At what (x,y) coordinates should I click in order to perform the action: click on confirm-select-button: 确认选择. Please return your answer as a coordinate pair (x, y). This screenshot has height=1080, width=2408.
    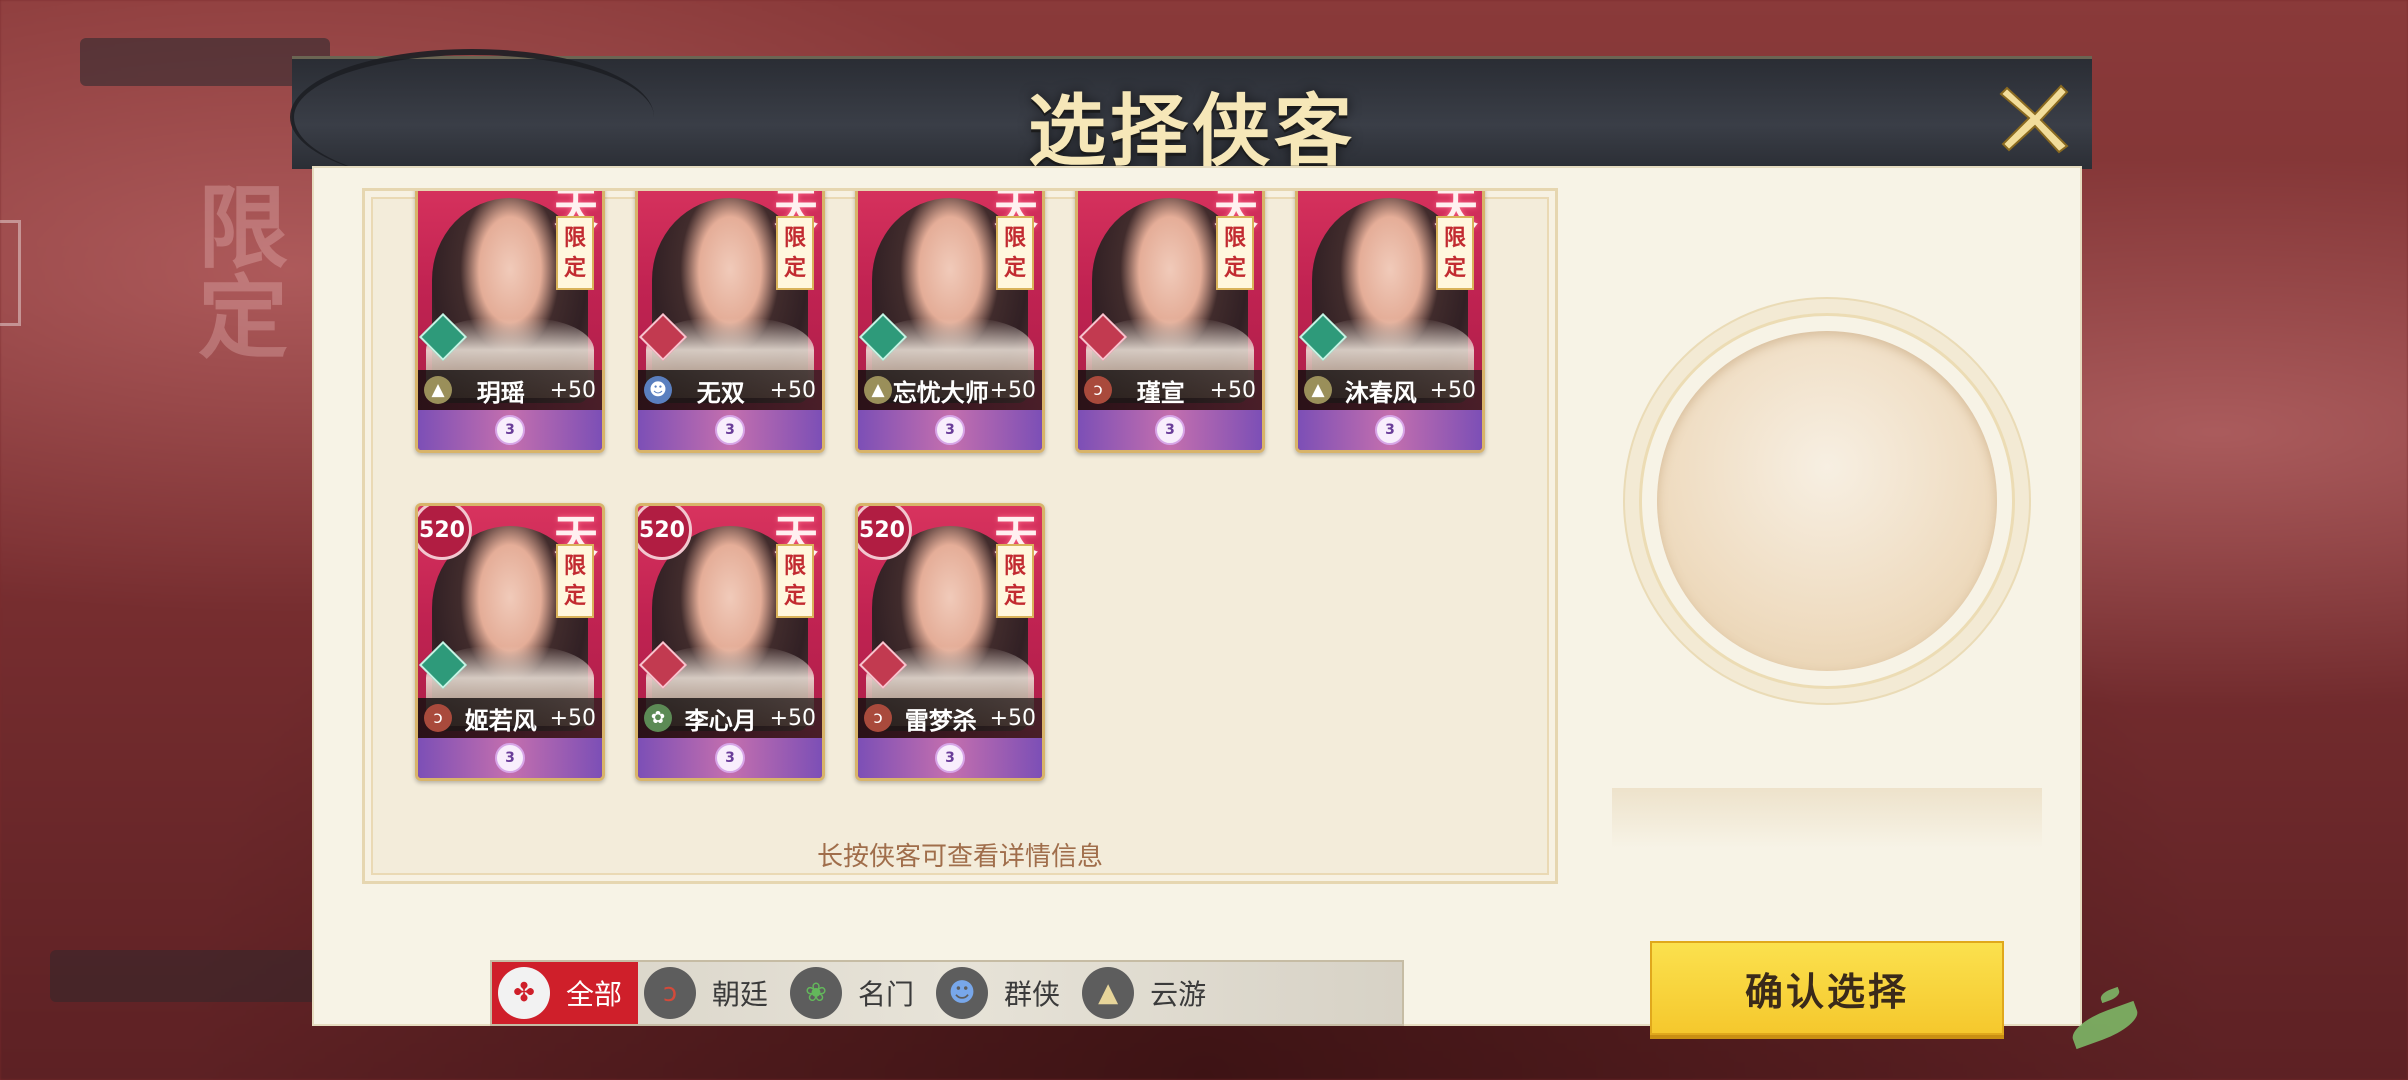
    Looking at the image, I should click on (1827, 988).